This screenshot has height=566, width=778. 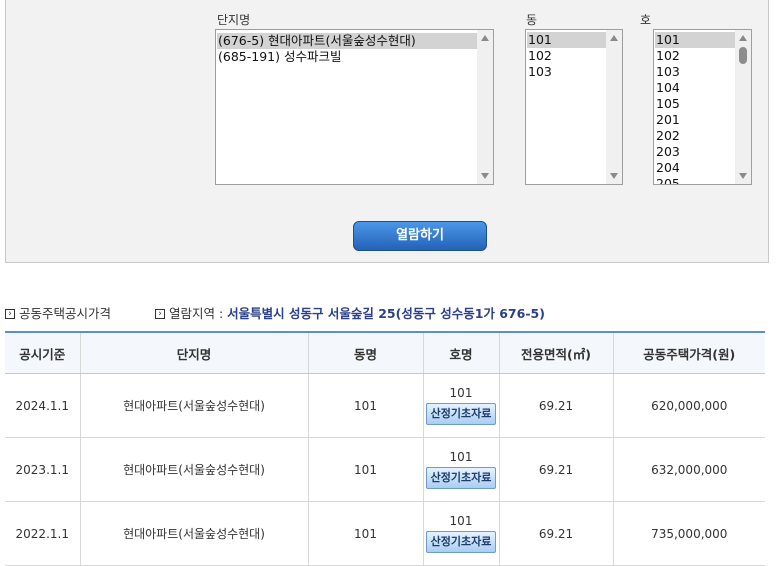 I want to click on header-cell: 공동주택가격(원), so click(x=688, y=353).